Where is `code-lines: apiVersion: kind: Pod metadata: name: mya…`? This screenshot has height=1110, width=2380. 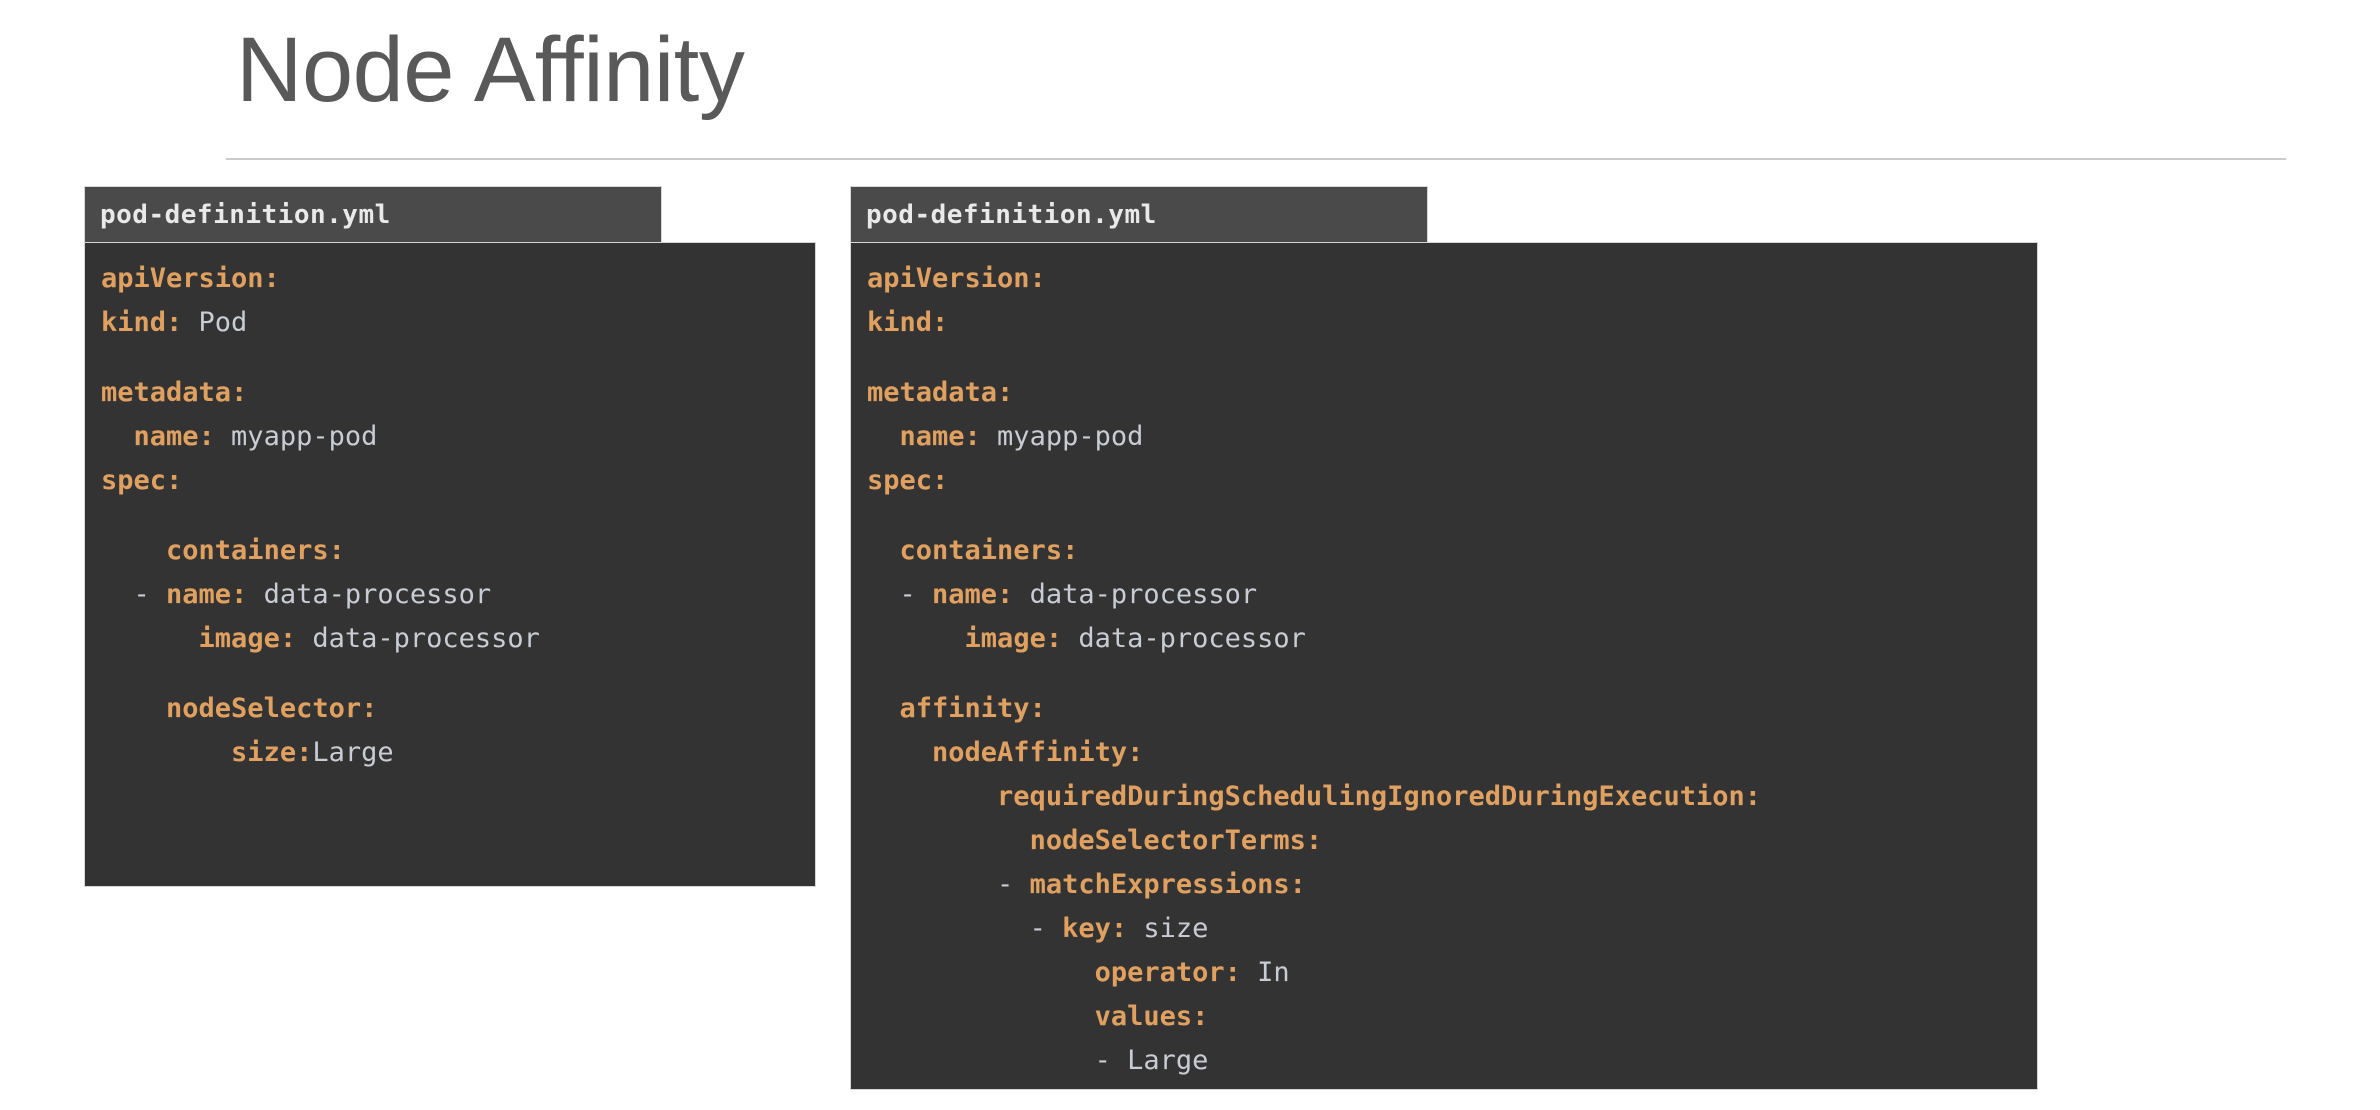
code-lines: apiVersion: kind: Pod metadata: name: mya… is located at coordinates (458, 516).